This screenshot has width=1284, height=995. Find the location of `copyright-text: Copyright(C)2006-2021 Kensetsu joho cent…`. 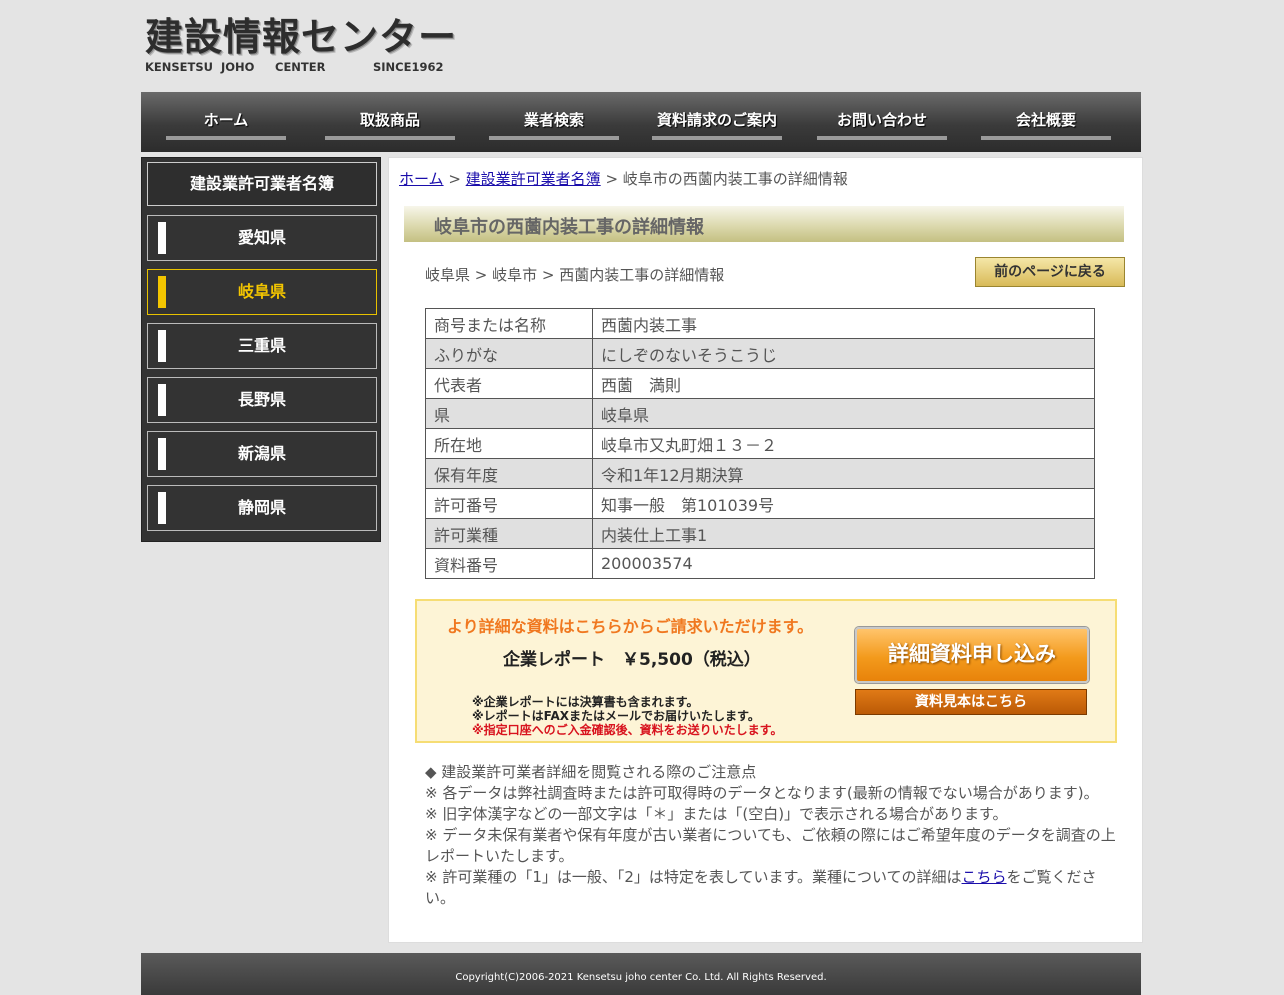

copyright-text: Copyright(C)2006-2021 Kensetsu joho cent… is located at coordinates (641, 977).